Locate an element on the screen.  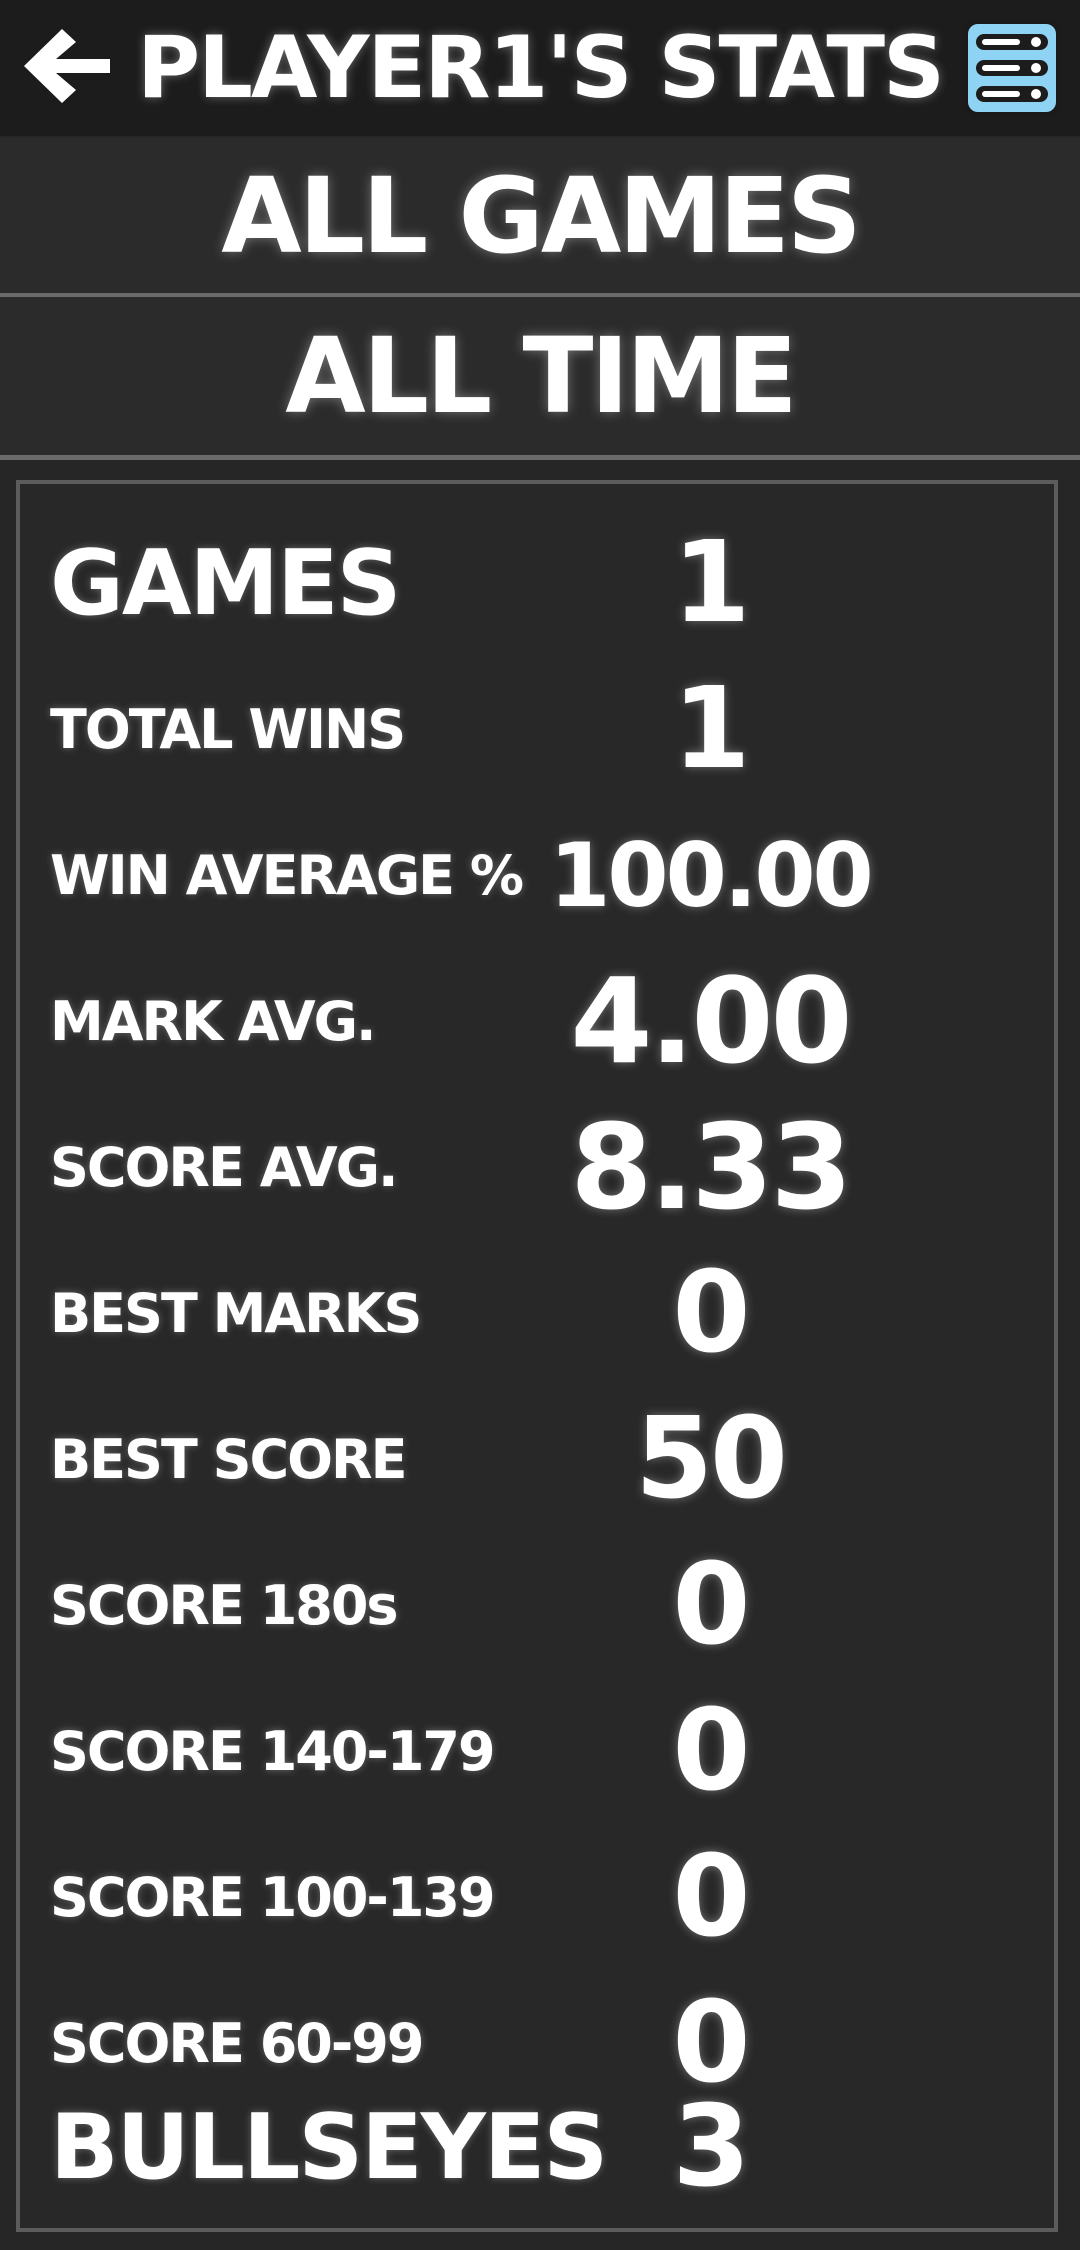
stat-row-score-180s: SCORE 180s 0 is located at coordinates (537, 1605).